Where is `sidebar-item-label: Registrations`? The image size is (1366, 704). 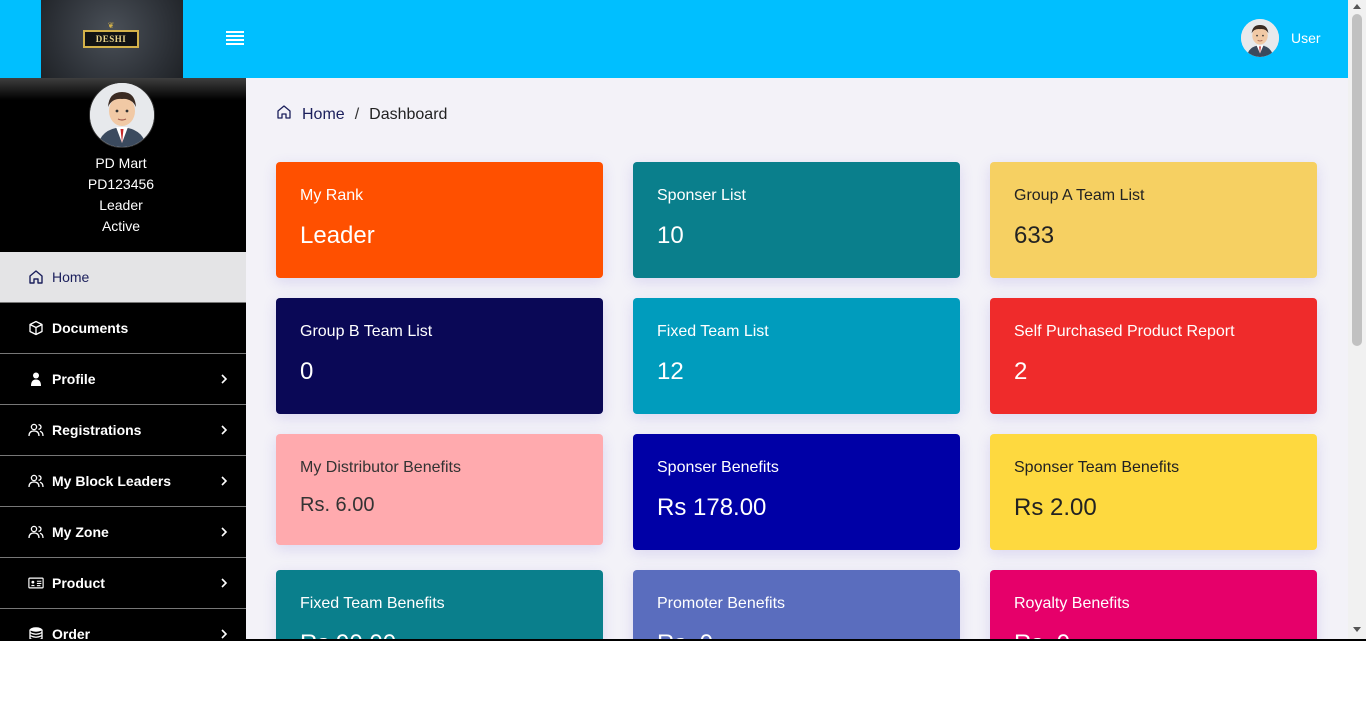 sidebar-item-label: Registrations is located at coordinates (96, 430).